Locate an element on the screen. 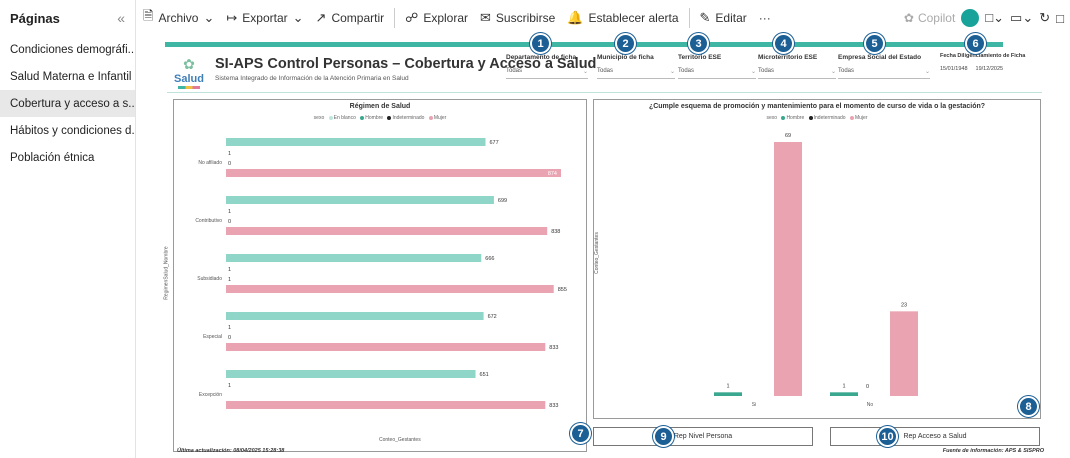 The width and height of the screenshot is (1070, 458). subscribe-button: ✉ Suscribirse is located at coordinates (517, 18).